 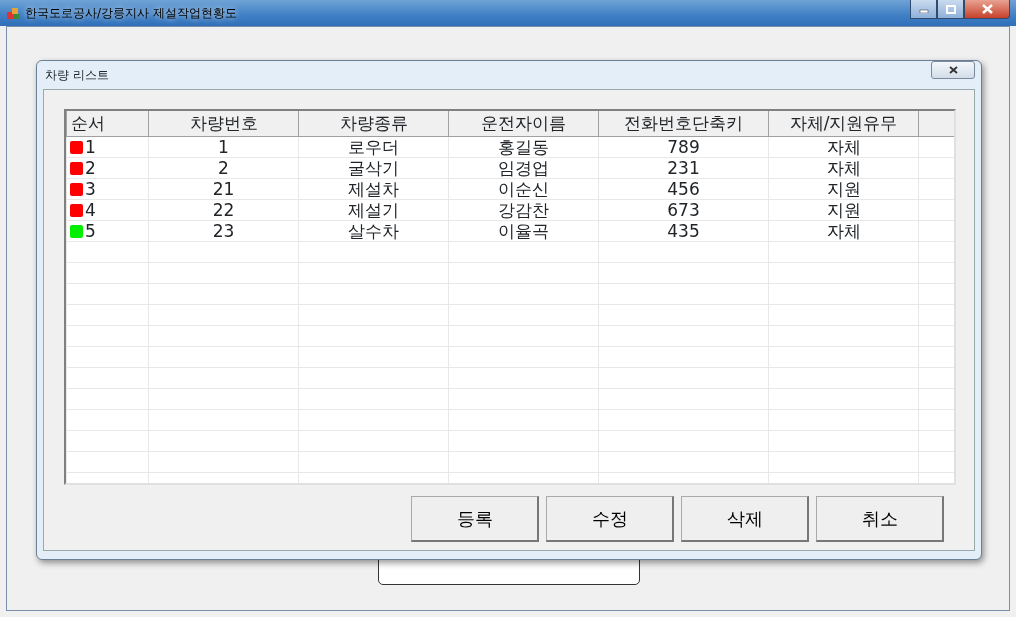 I want to click on dialog-button: 삭제, so click(x=745, y=519).